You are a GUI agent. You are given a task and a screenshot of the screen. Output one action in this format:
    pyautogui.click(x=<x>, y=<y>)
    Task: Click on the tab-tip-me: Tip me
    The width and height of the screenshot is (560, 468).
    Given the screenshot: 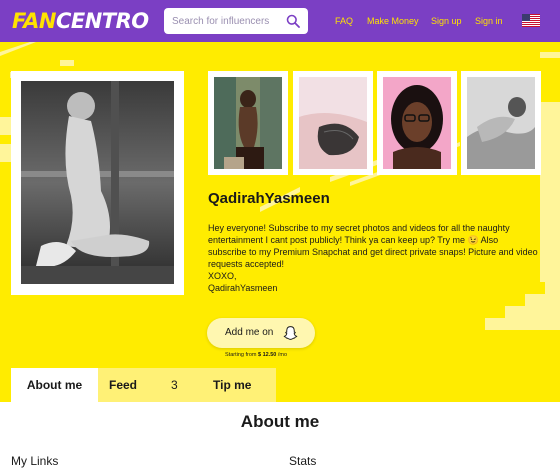 What is the action you would take?
    pyautogui.click(x=231, y=385)
    